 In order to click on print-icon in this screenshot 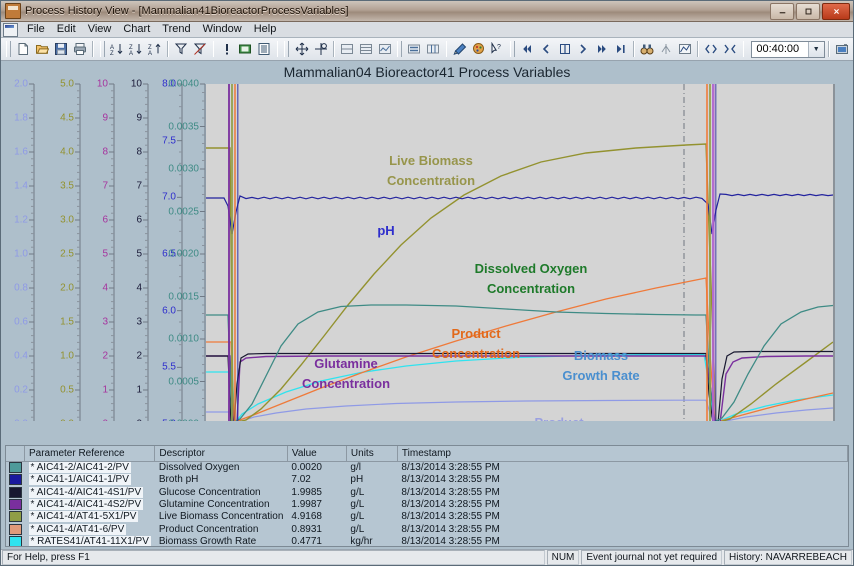, I will do `click(79, 49)`.